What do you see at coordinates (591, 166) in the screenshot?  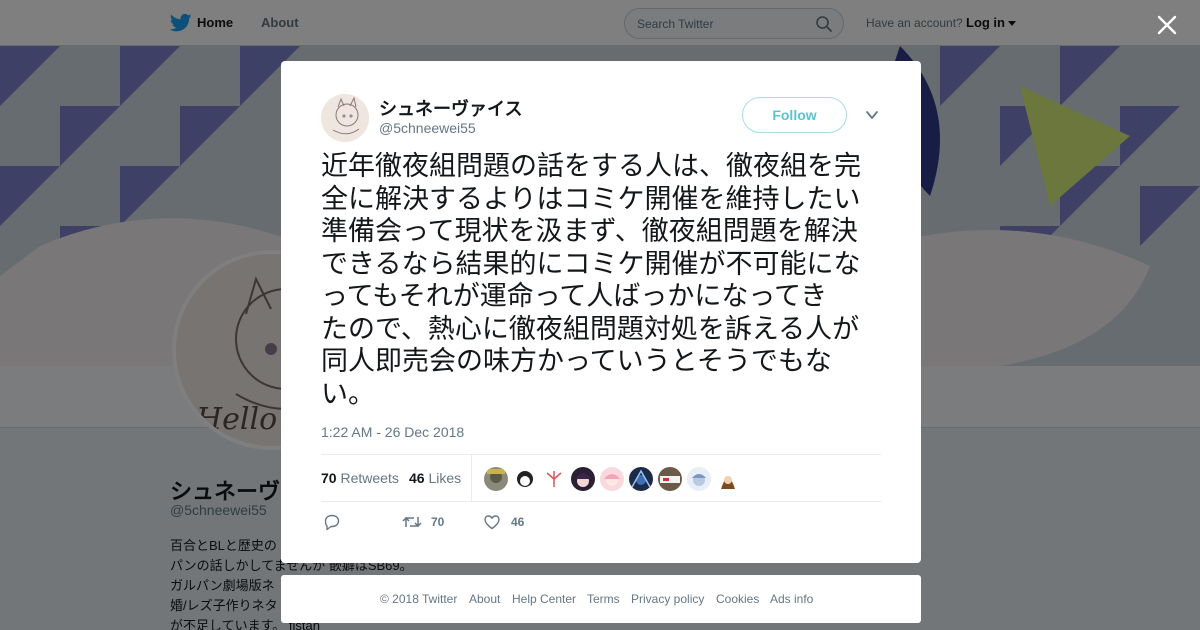 I see `tweet-text-line: 近年徹夜組問題の話をする人は、徹夜組を完` at bounding box center [591, 166].